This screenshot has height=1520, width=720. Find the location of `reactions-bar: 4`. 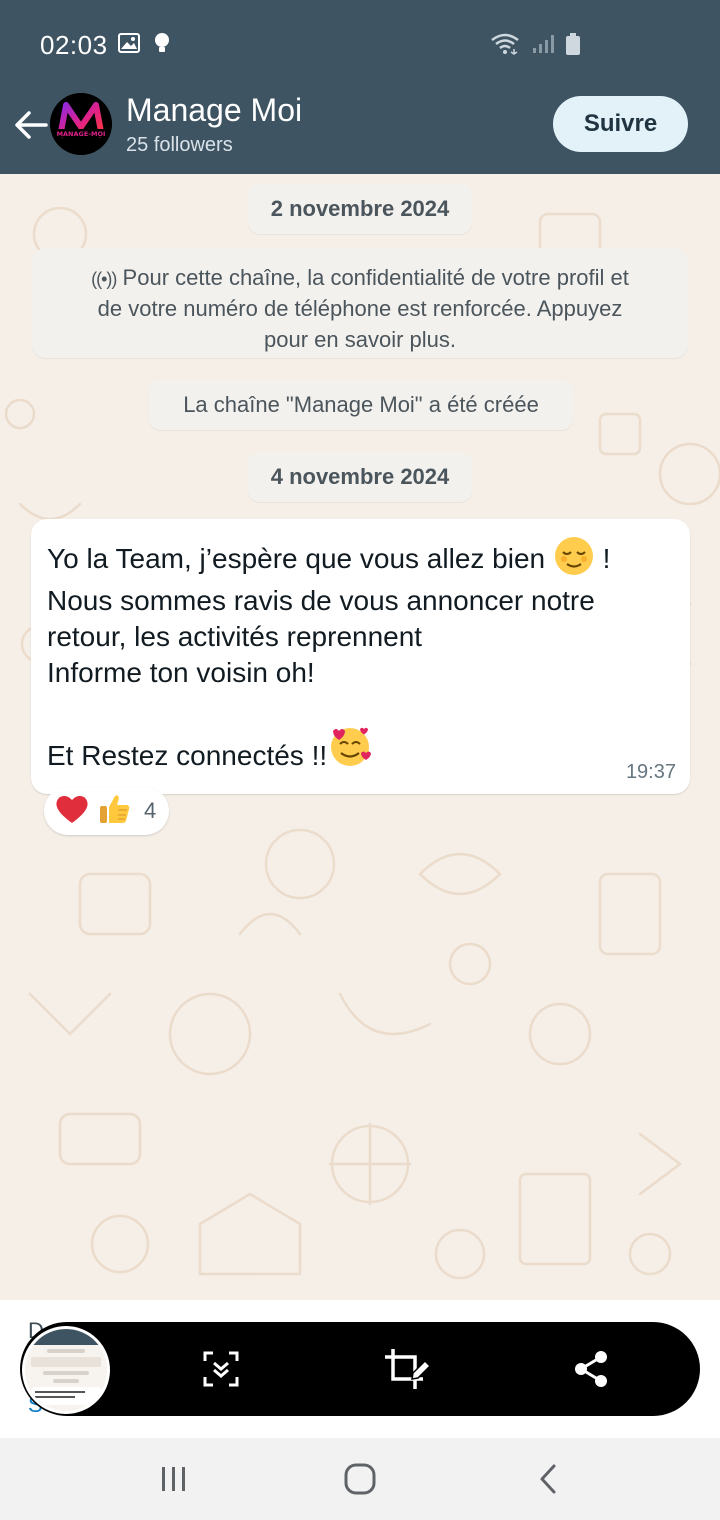

reactions-bar: 4 is located at coordinates (106, 811).